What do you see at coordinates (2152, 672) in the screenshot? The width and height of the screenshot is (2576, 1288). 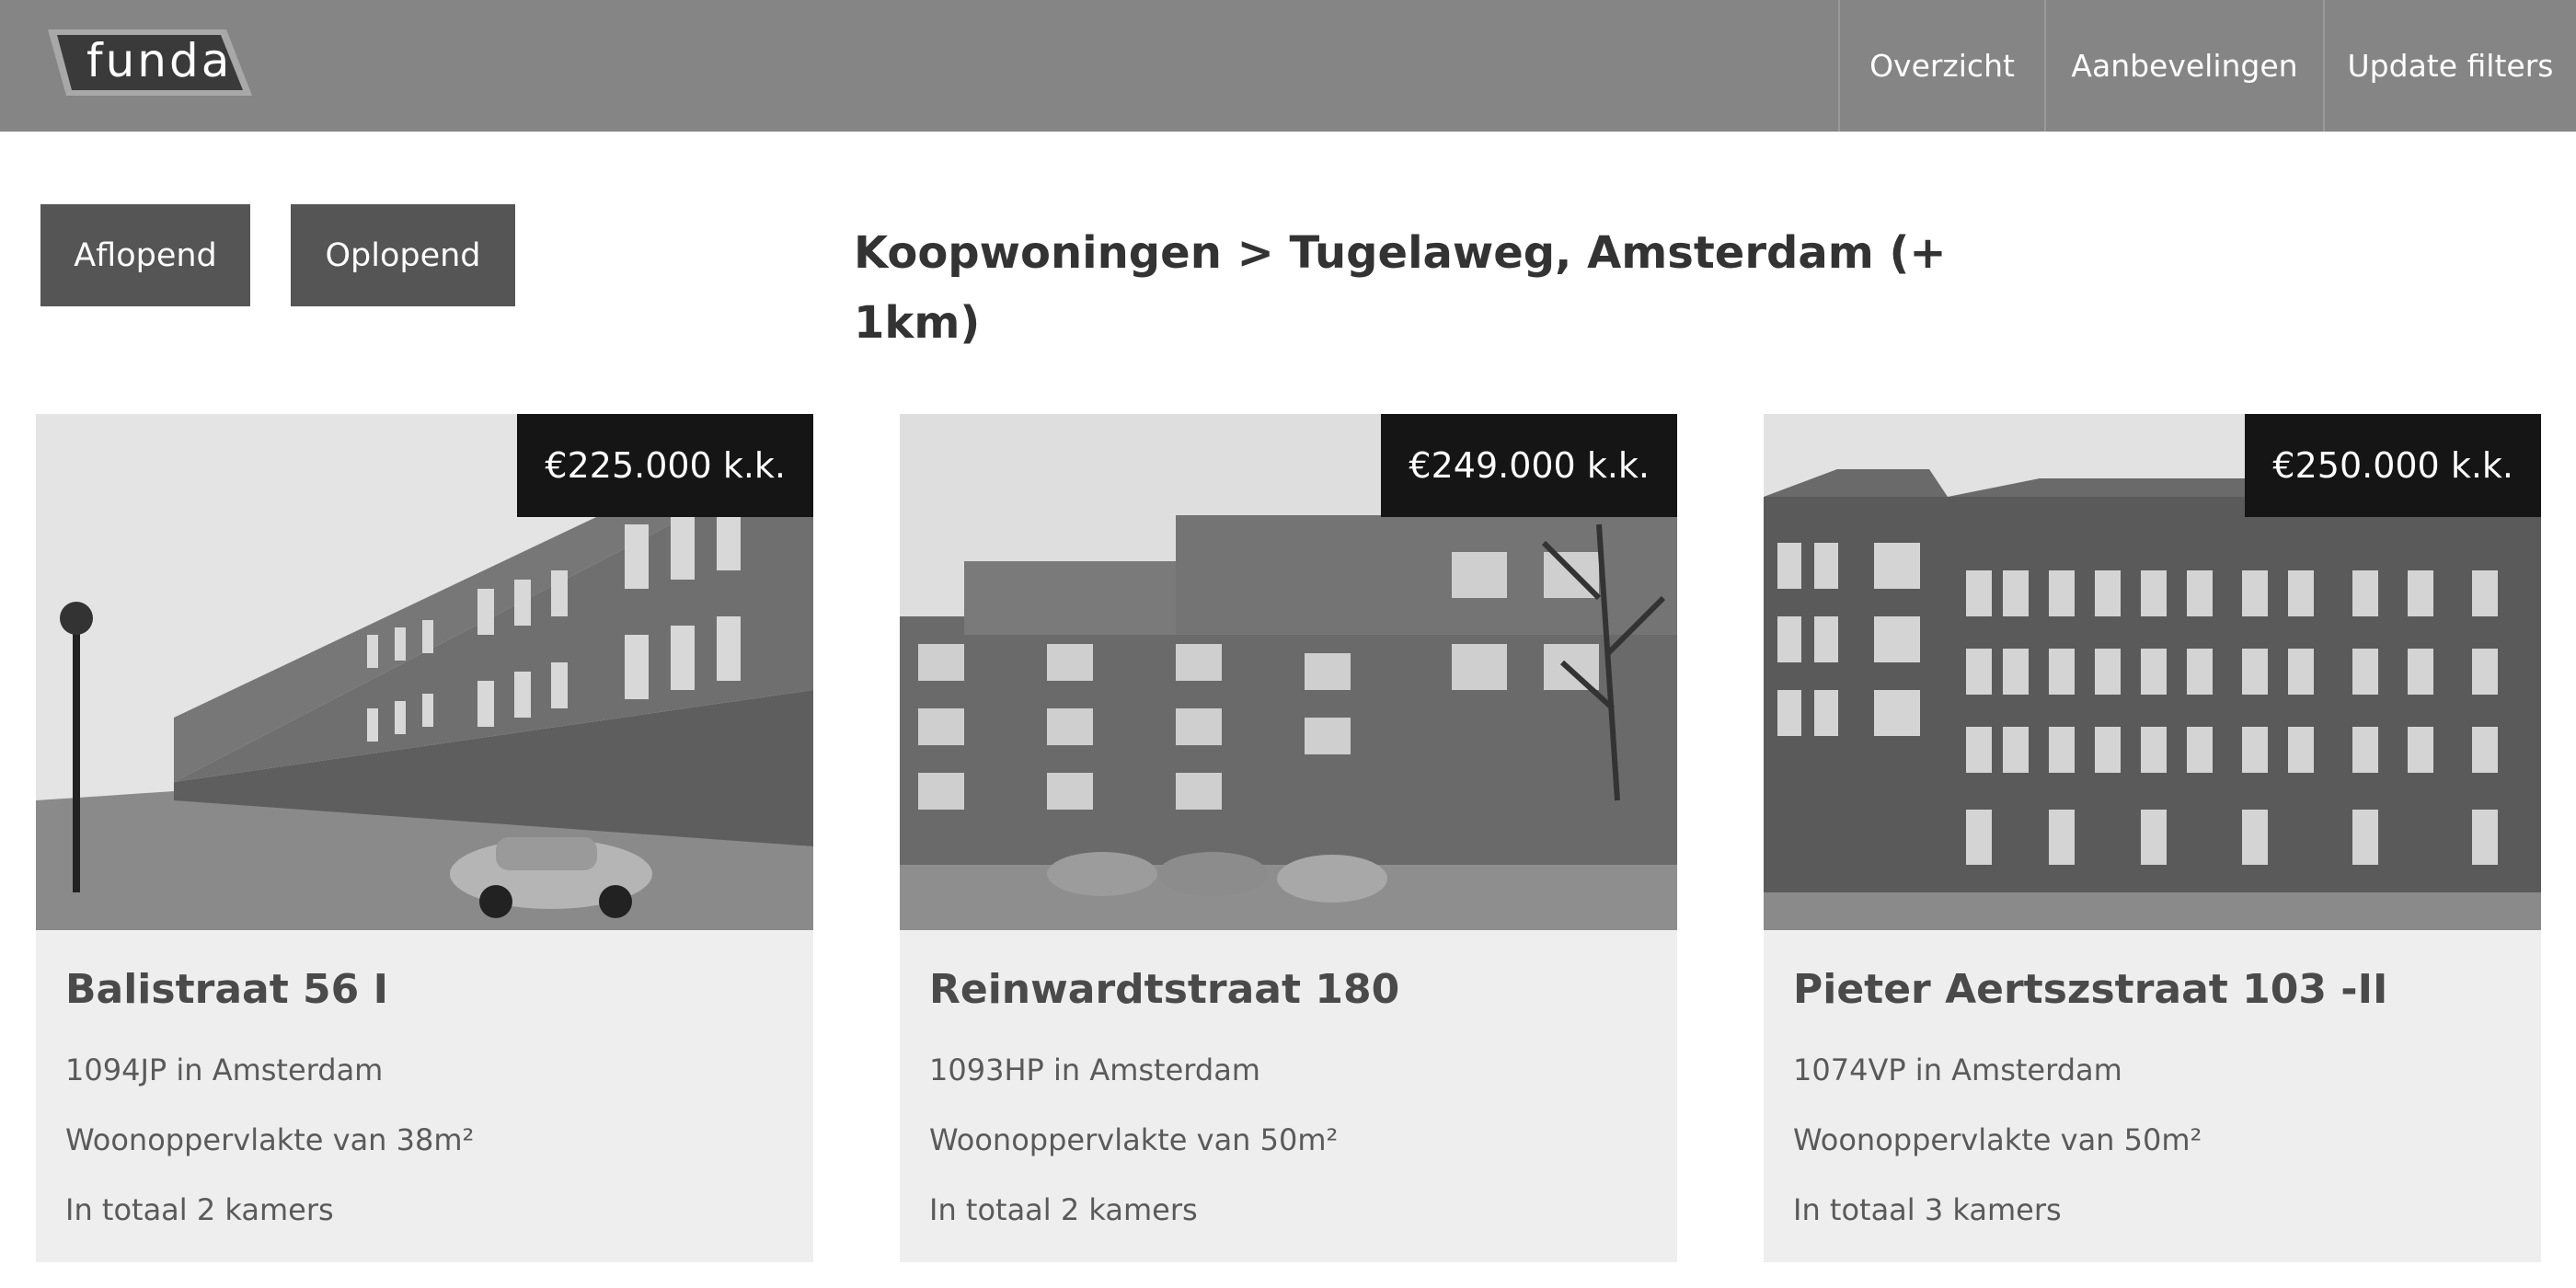 I see `listing-photo: €250.000 k.k.` at bounding box center [2152, 672].